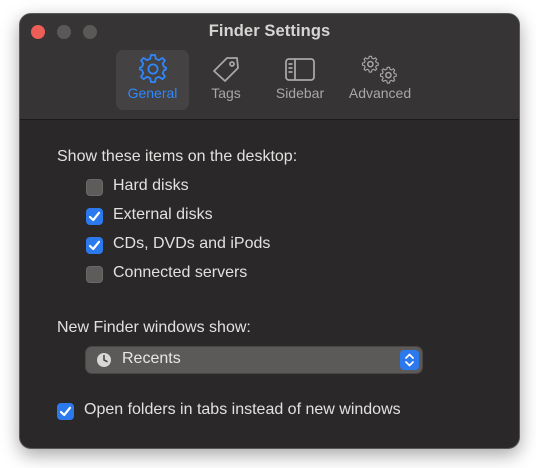 Image resolution: width=536 pixels, height=468 pixels. Describe the element at coordinates (192, 243) in the screenshot. I see `cds-dvds-ipods-label: CDs, DVDs and iPods` at that location.